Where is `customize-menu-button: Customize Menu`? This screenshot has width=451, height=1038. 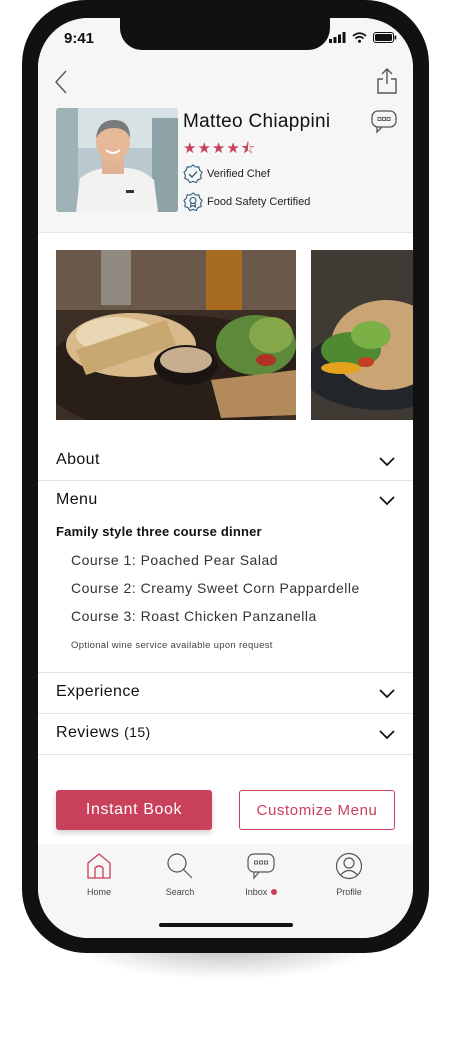
customize-menu-button: Customize Menu is located at coordinates (317, 810).